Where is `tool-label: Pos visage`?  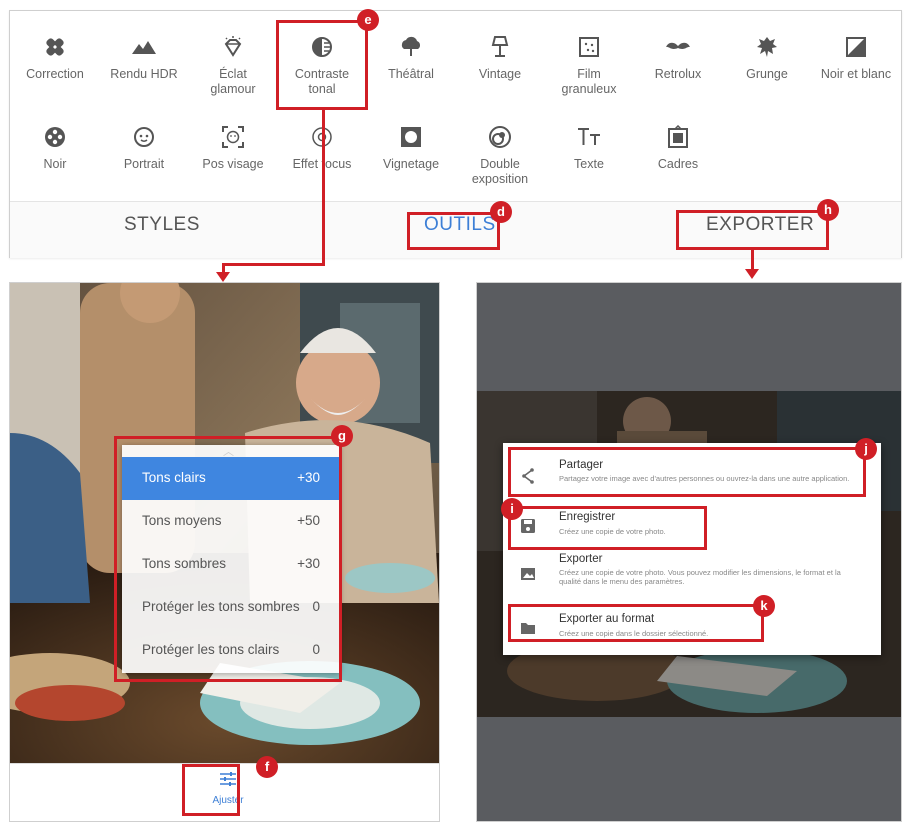
tool-label: Pos visage is located at coordinates (233, 164).